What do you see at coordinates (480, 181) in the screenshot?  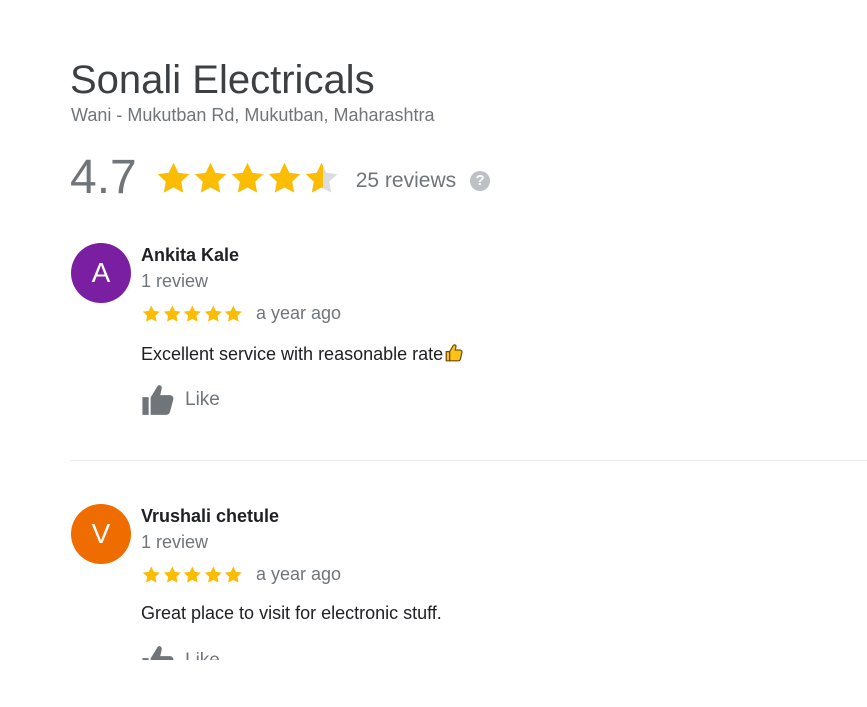 I see `help-icon: ?` at bounding box center [480, 181].